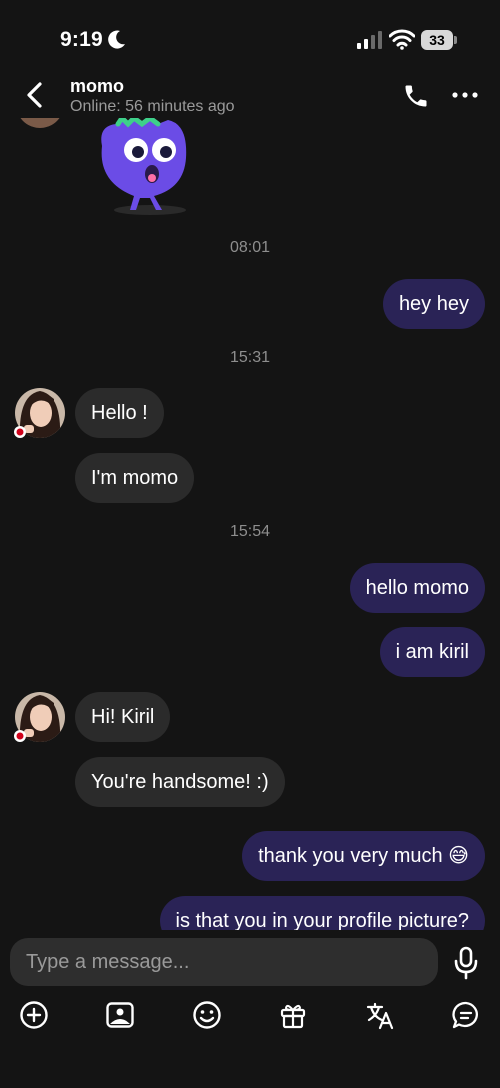 This screenshot has width=500, height=1088. Describe the element at coordinates (123, 717) in the screenshot. I see `incoming-message: Hi! Kiril` at that location.